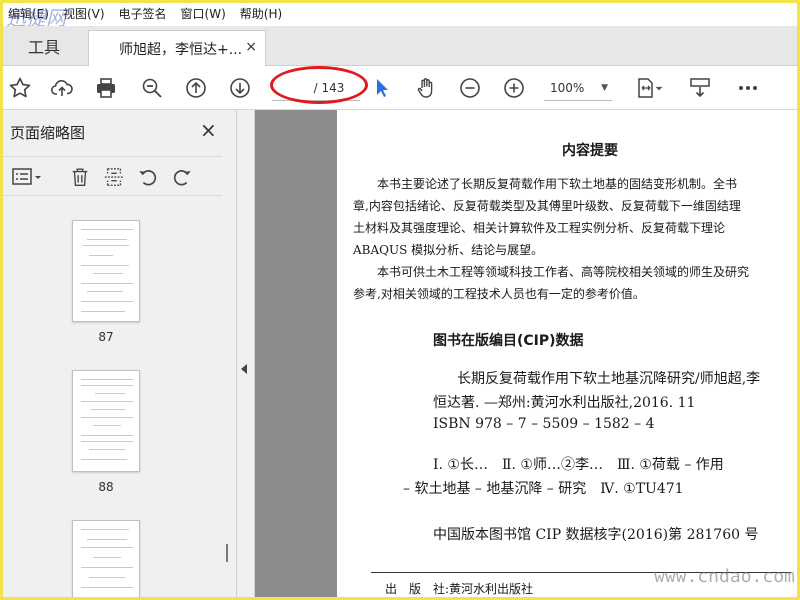 The image size is (800, 600). What do you see at coordinates (261, 13) in the screenshot?
I see `menu-help: 帮助(H)` at bounding box center [261, 13].